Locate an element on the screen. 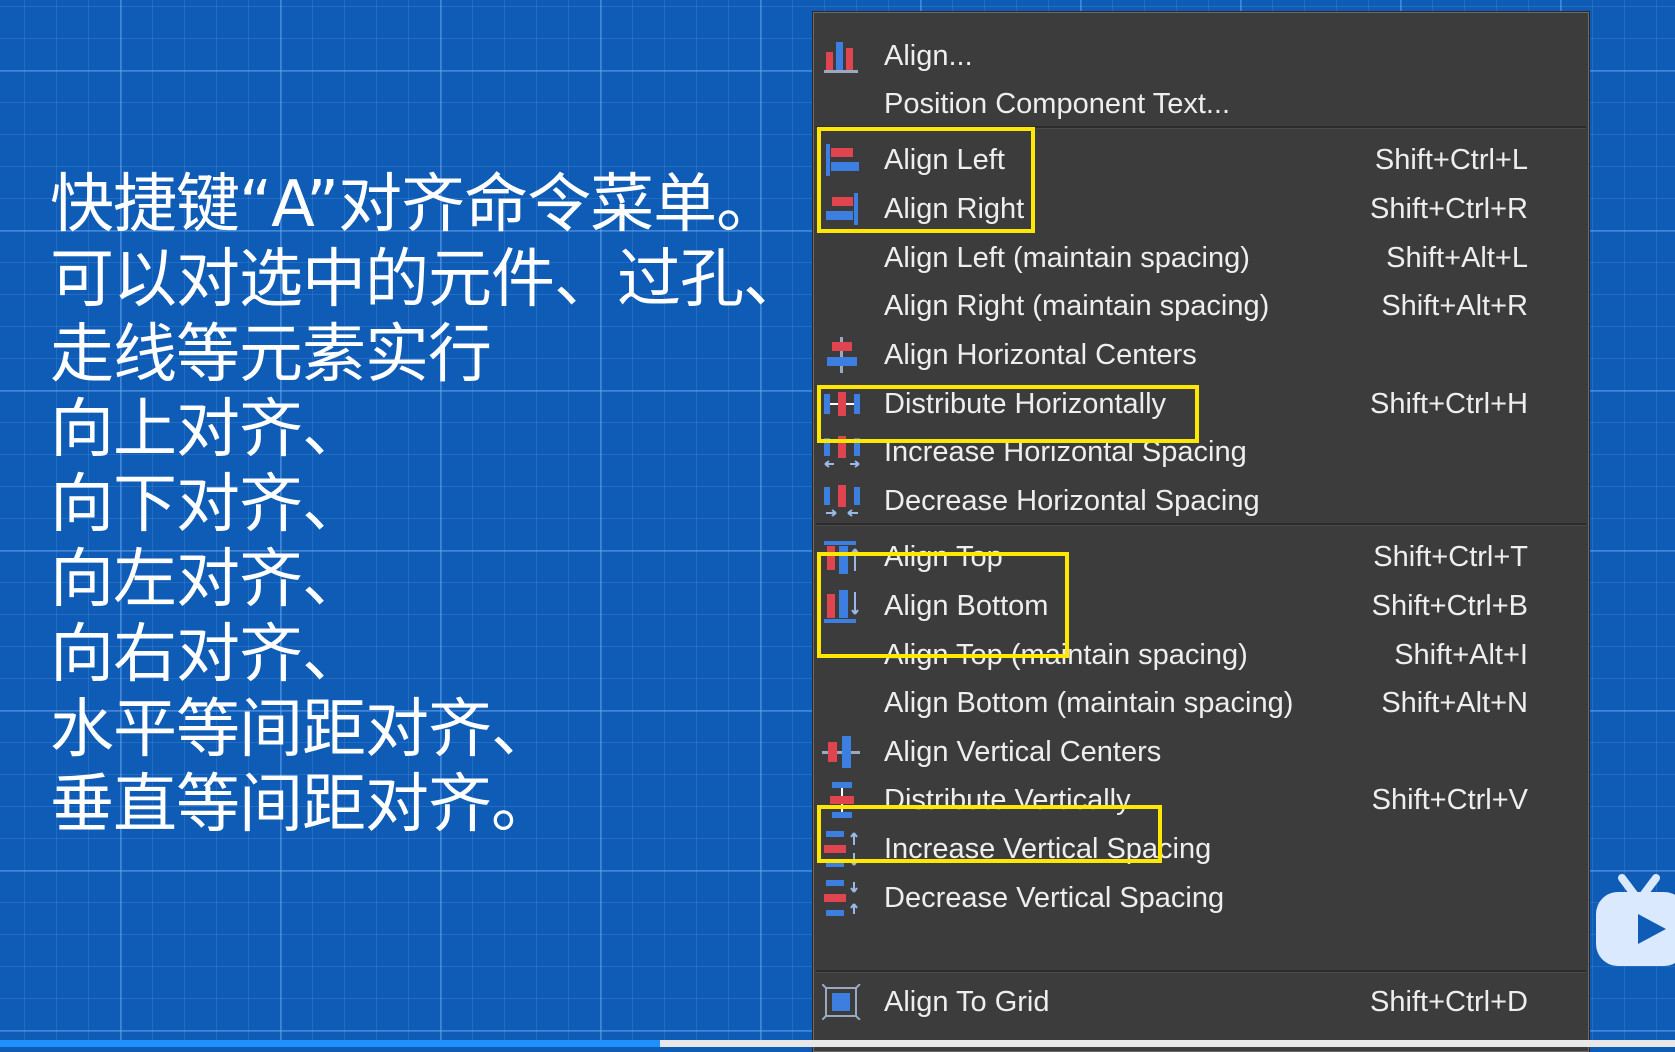  video-progress-fill is located at coordinates (330, 1043).